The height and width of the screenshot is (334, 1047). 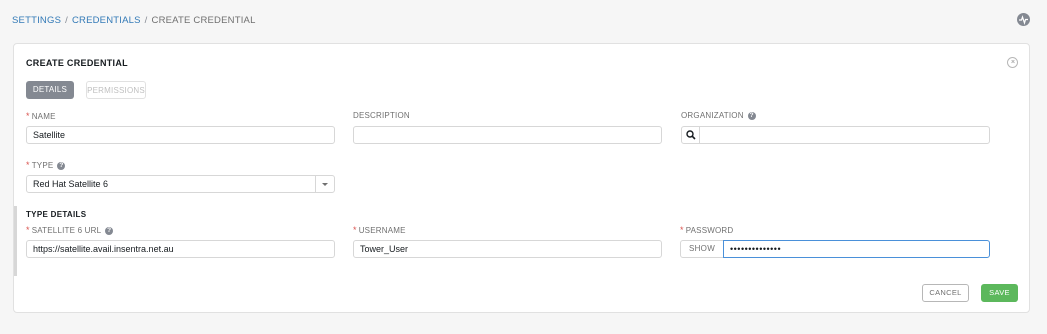 I want to click on username-label: * USERNAME, so click(x=379, y=230).